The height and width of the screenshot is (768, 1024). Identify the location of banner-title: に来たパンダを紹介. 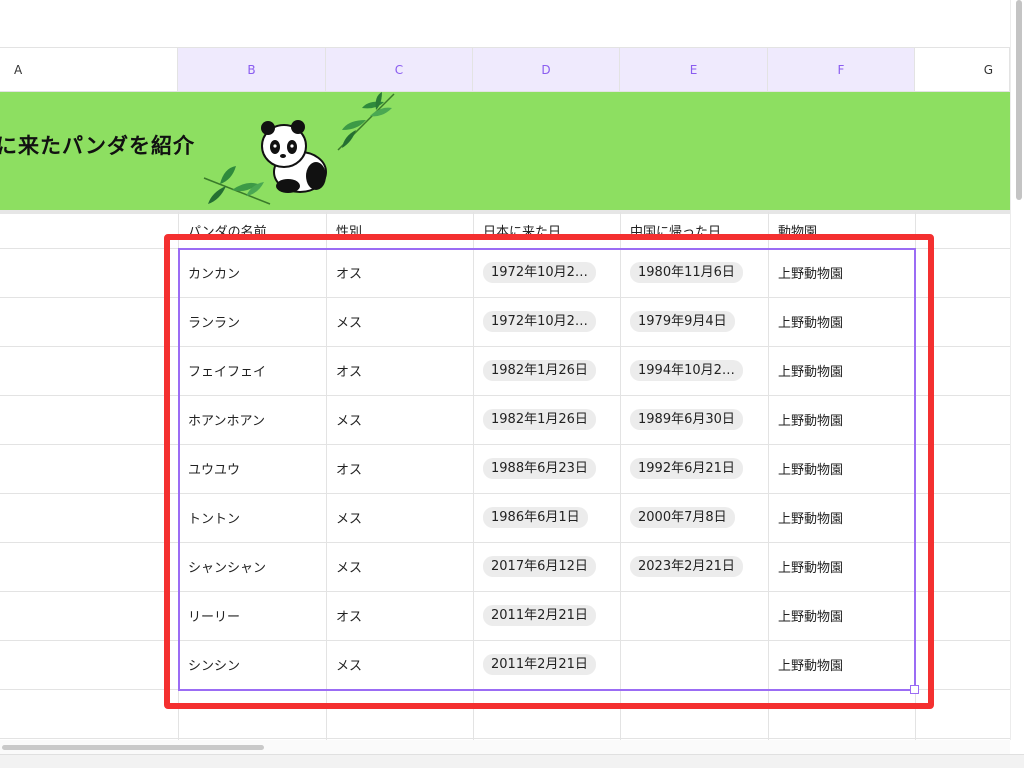
(98, 146).